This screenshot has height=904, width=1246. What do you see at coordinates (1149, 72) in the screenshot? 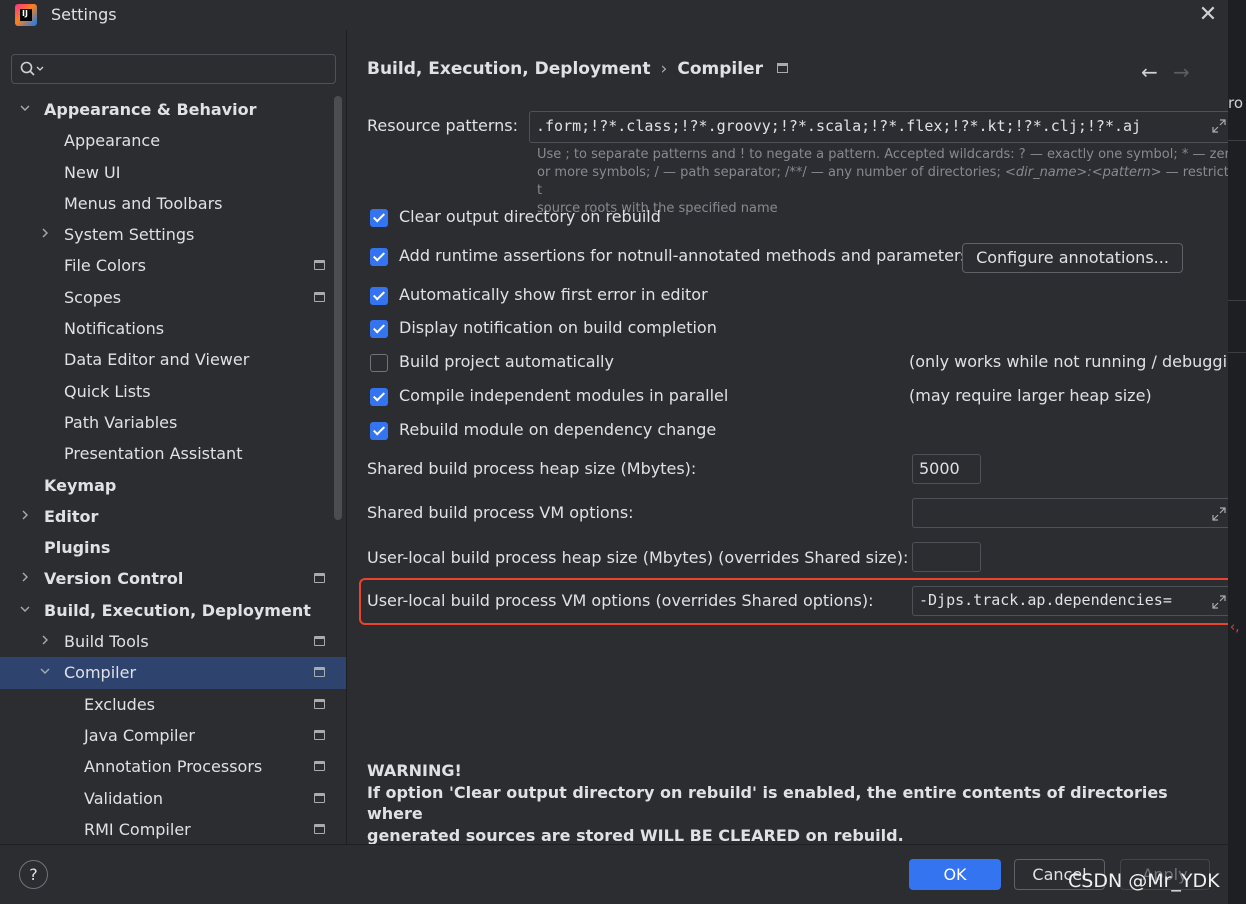
I see `back-arrow-icon: ←` at bounding box center [1149, 72].